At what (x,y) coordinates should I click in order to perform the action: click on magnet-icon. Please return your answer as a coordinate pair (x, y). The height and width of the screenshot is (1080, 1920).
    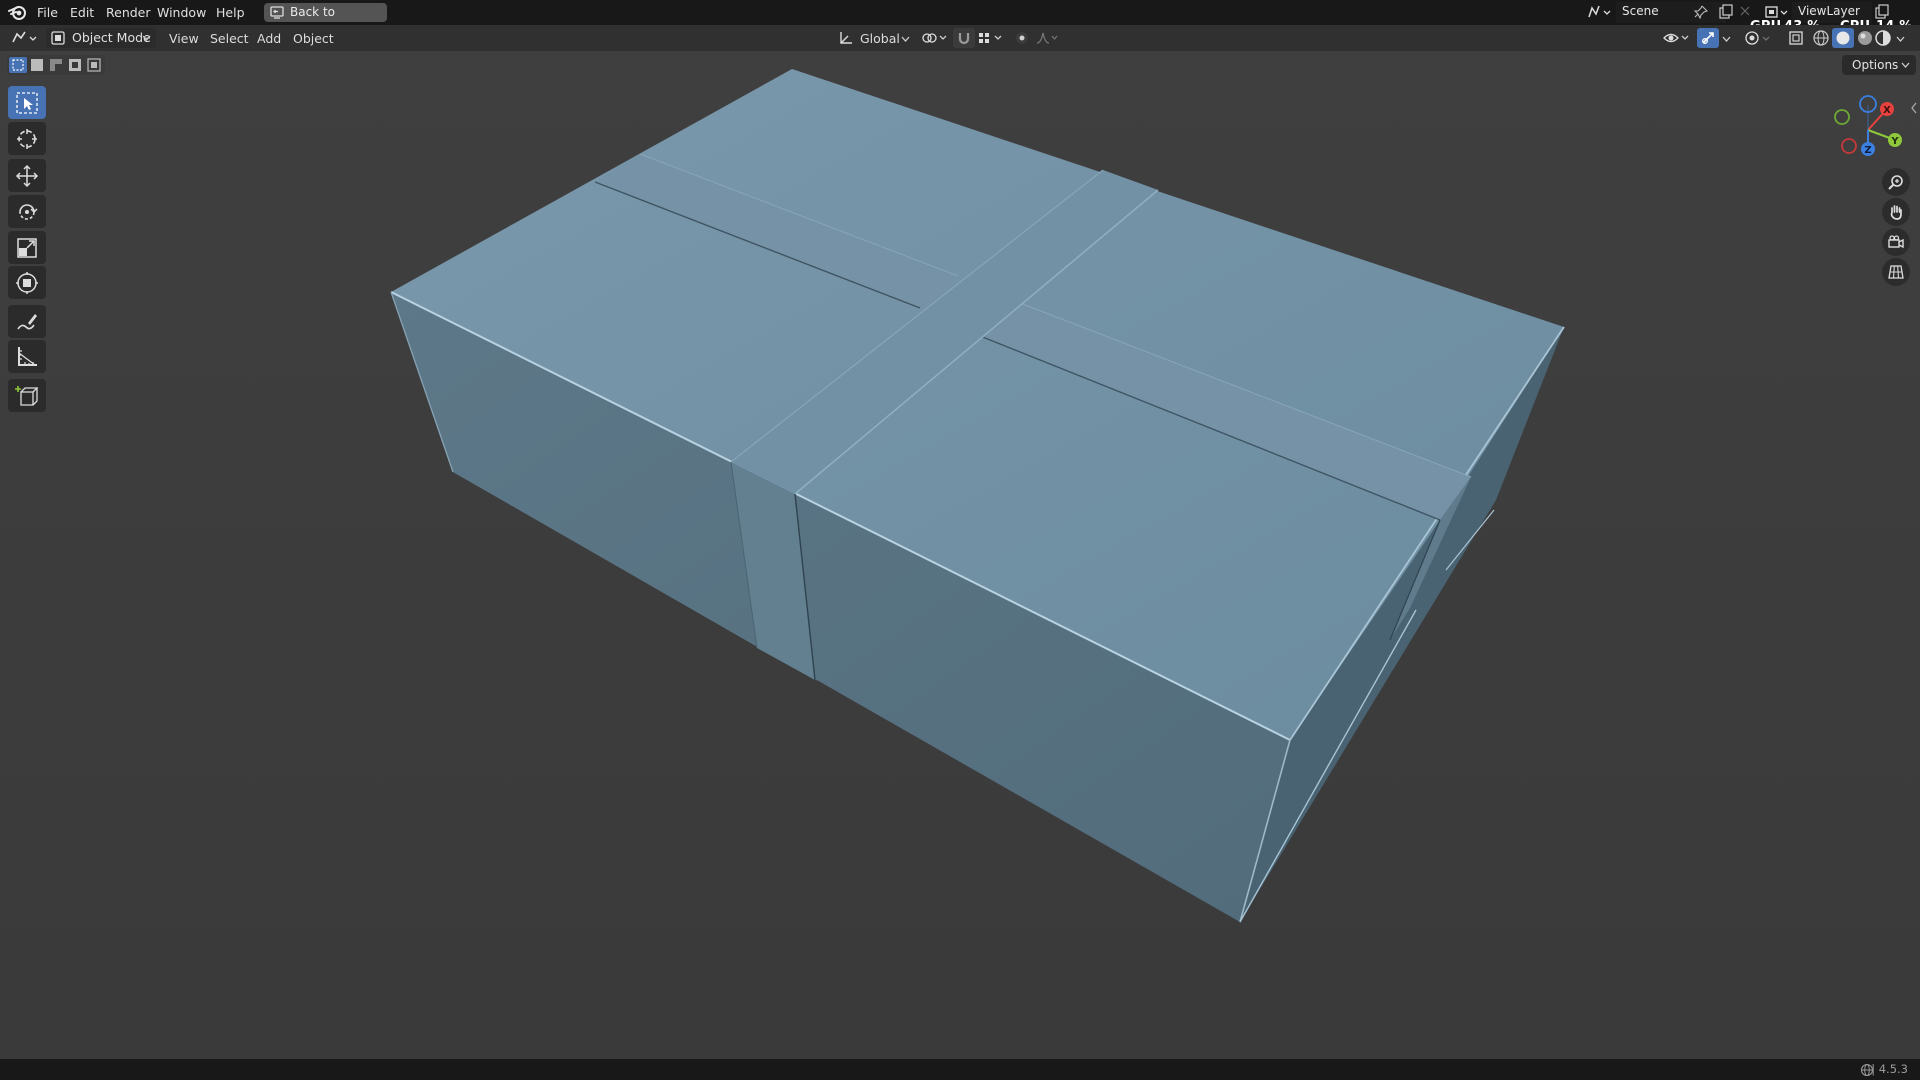
    Looking at the image, I should click on (964, 39).